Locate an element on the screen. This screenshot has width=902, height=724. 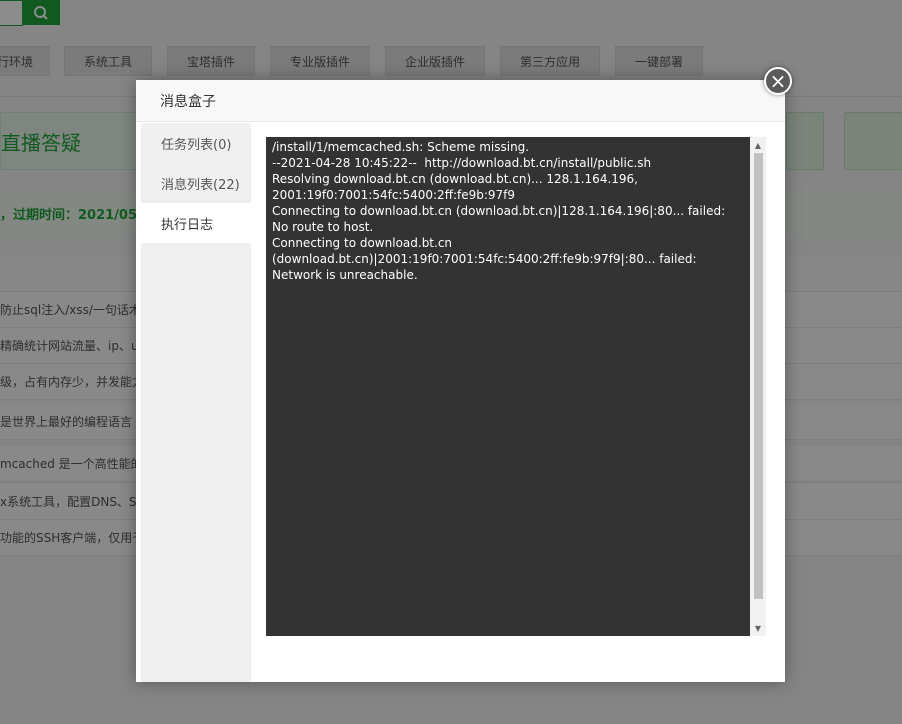
scrollbar-thumb is located at coordinates (758, 376).